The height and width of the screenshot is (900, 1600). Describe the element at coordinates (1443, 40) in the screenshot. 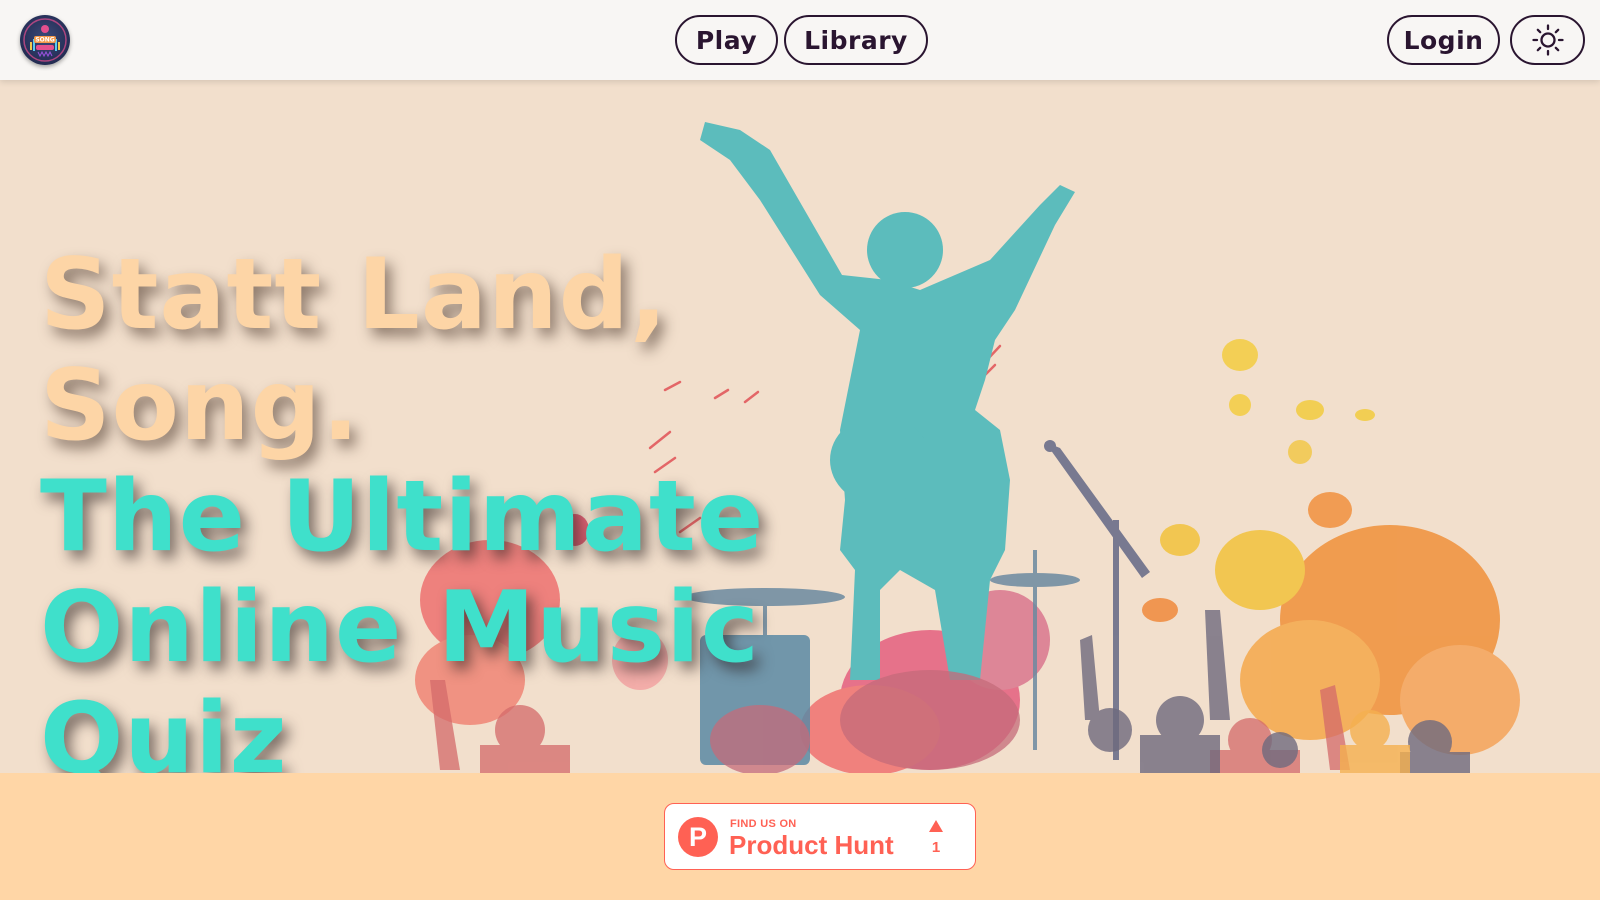

I see `login-button: Login` at that location.